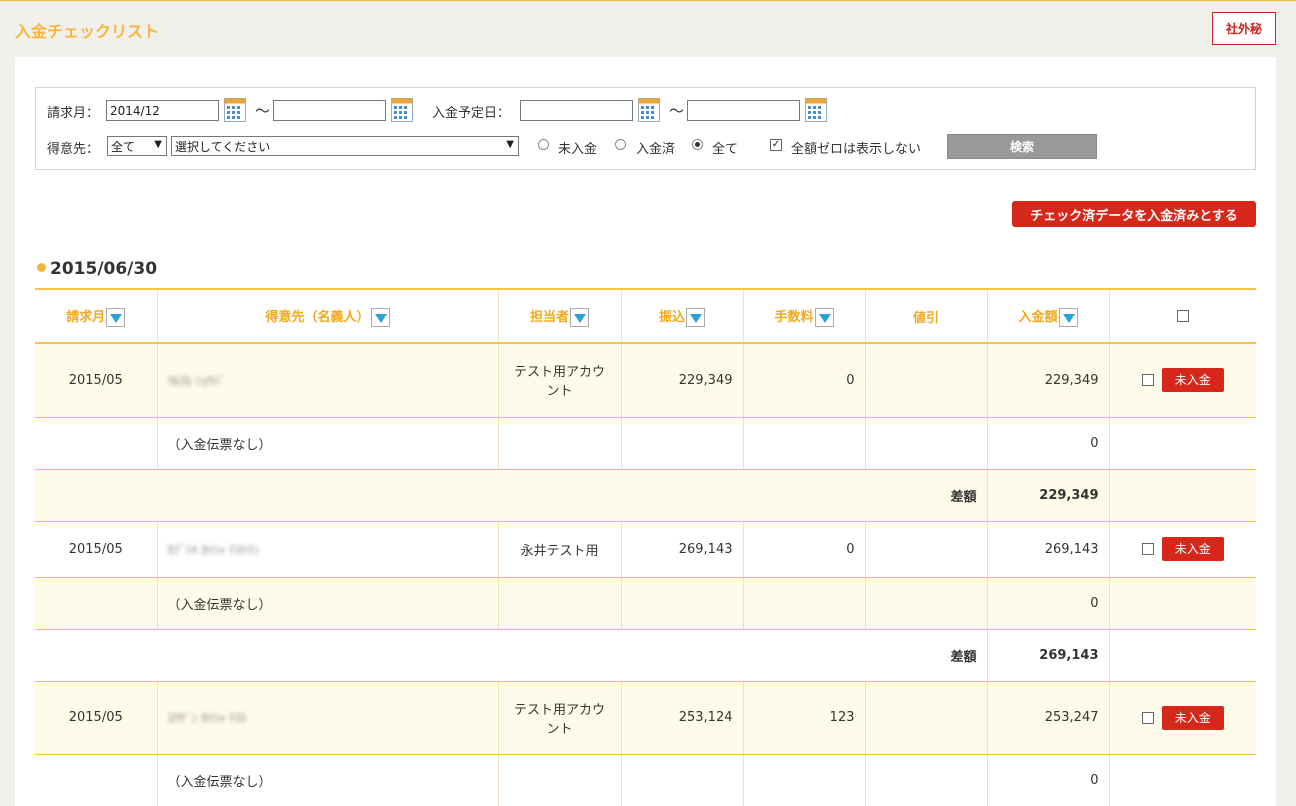 Image resolution: width=1296 pixels, height=806 pixels. I want to click on billing-month-label: 請求月：, so click(73, 113).